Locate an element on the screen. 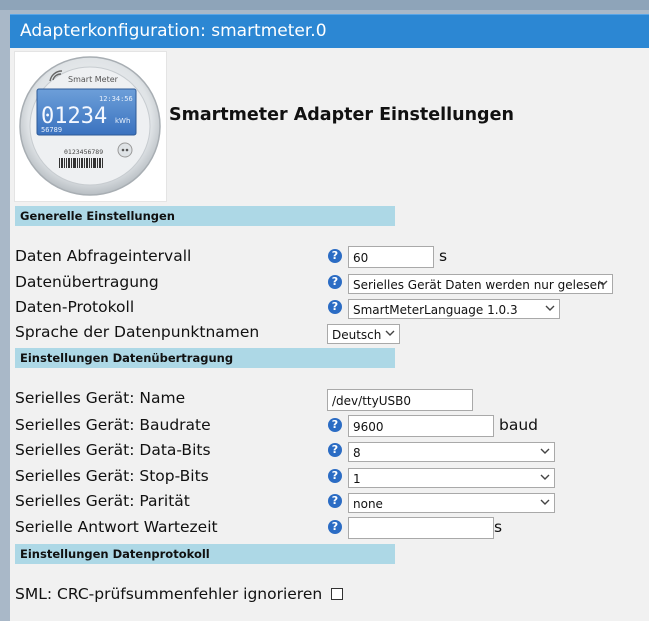 This screenshot has height=621, width=649. response-wait-help-icon: ? is located at coordinates (335, 527).